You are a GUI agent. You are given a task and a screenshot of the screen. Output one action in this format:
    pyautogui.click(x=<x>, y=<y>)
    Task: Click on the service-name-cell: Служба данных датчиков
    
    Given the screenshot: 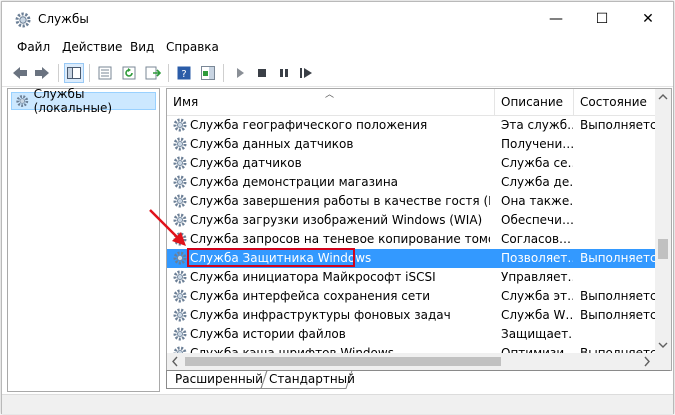 What is the action you would take?
    pyautogui.click(x=272, y=144)
    